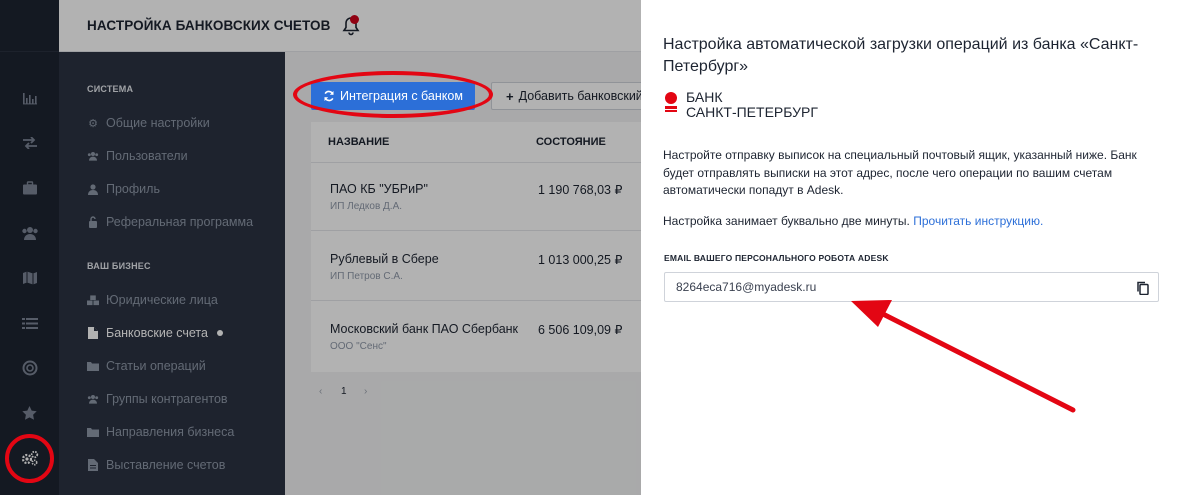  Describe the element at coordinates (166, 465) in the screenshot. I see `nav-item-label: Выставление счетов` at that location.